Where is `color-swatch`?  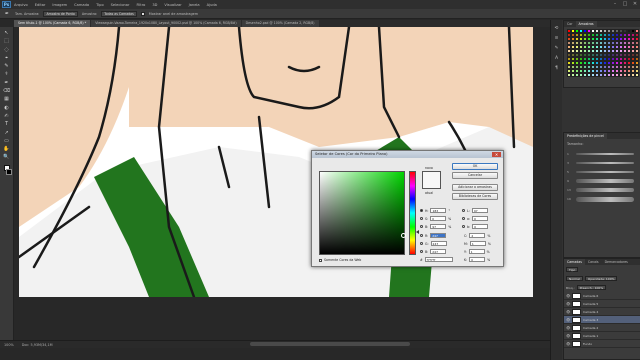
color-swatch is located at coordinates (637, 75).